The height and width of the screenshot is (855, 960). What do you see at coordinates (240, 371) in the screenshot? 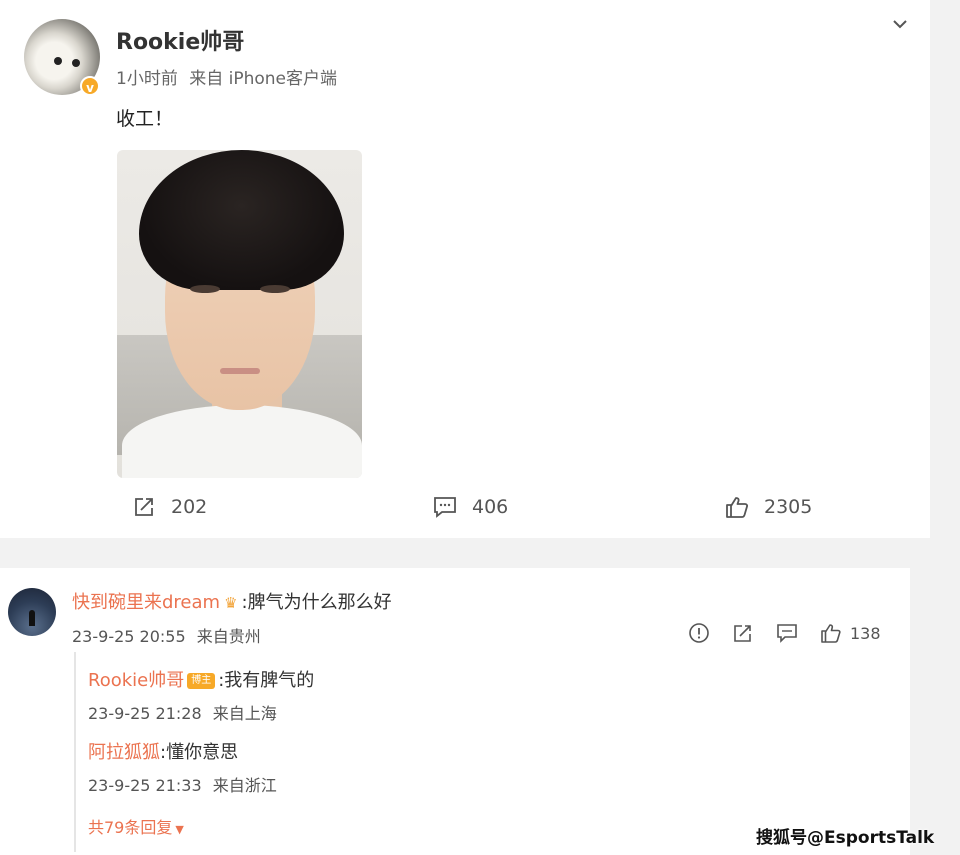
I see `photo-mouth` at bounding box center [240, 371].